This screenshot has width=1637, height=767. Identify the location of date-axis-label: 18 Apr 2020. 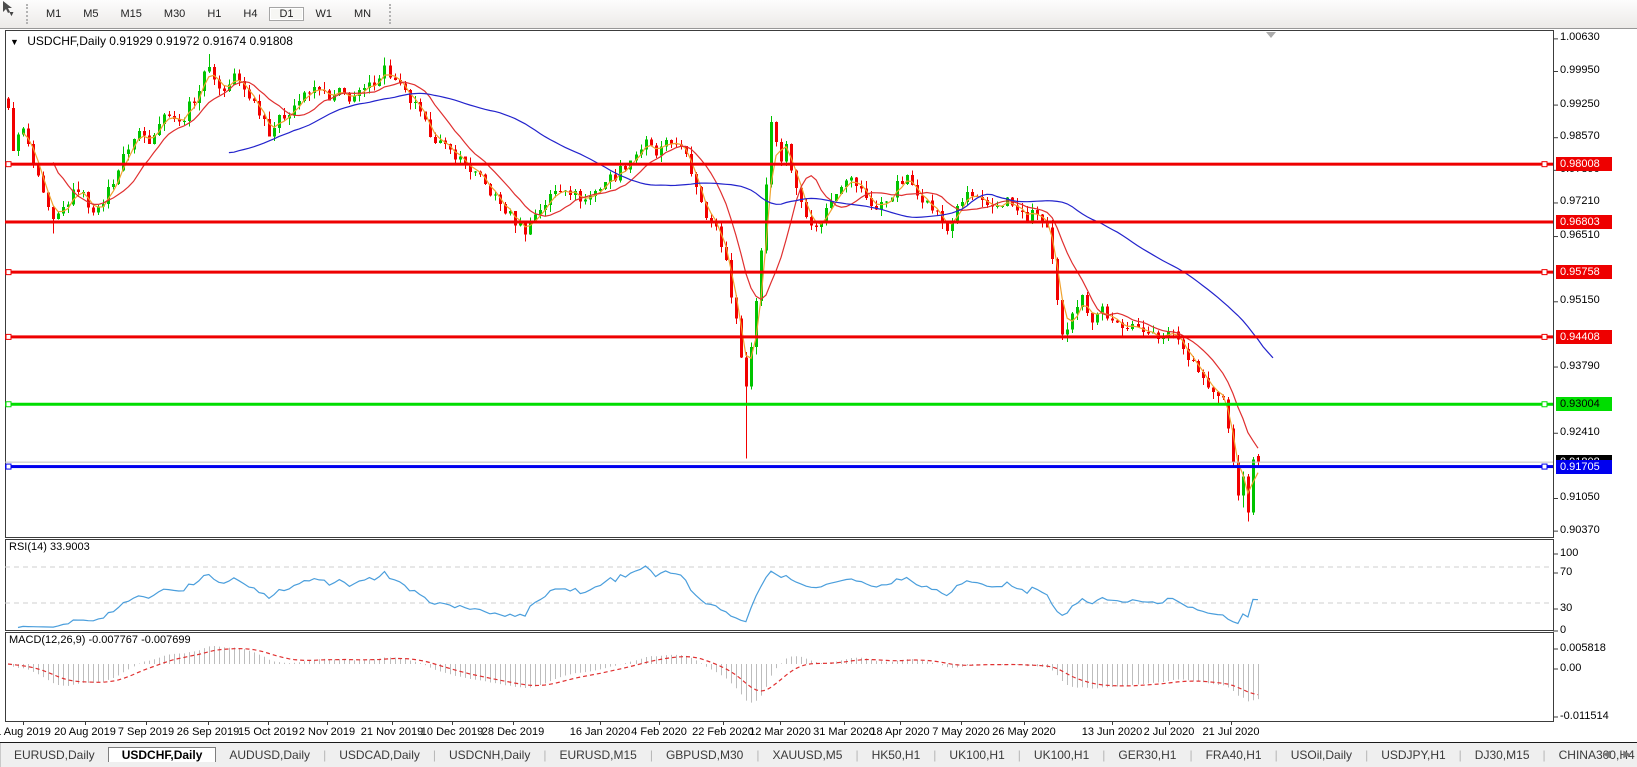
(900, 732).